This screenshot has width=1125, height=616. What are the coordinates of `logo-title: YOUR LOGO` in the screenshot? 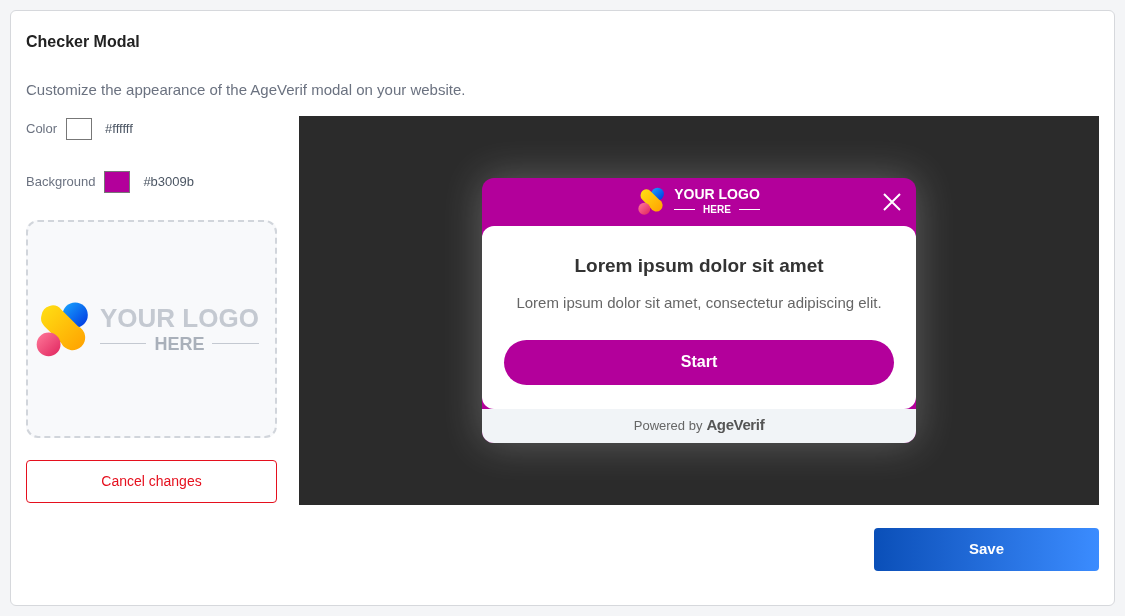 It's located at (717, 193).